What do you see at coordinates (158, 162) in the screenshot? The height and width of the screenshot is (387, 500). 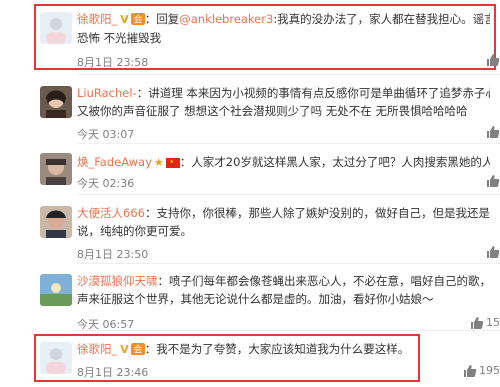 I see `star-icon: ★` at bounding box center [158, 162].